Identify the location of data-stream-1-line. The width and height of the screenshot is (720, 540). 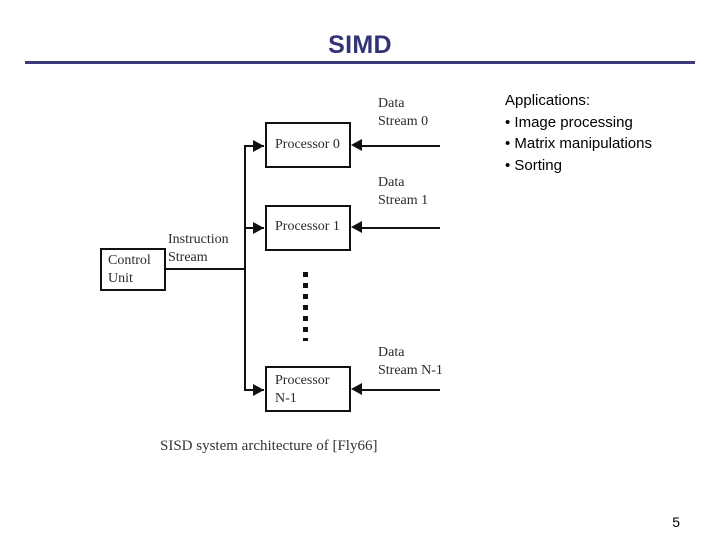
(400, 228).